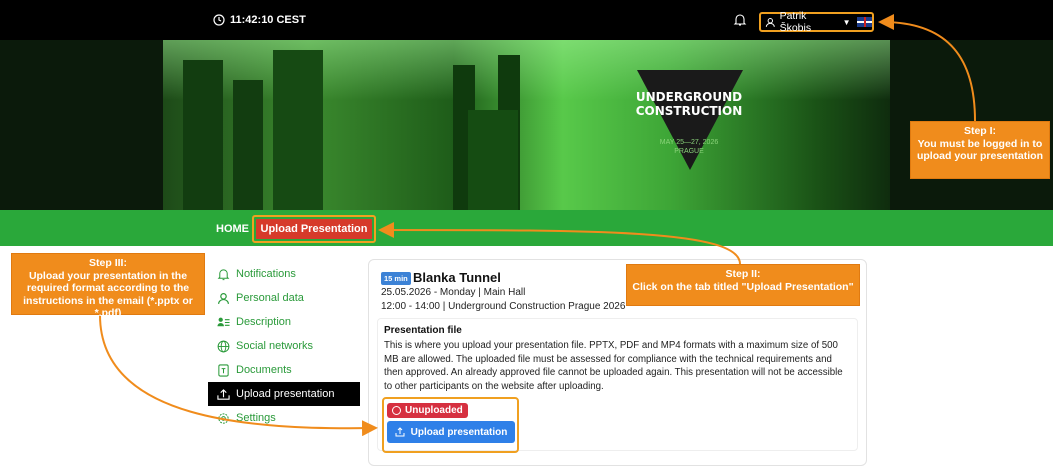  Describe the element at coordinates (268, 20) in the screenshot. I see `clock-time: 11:42:10 CEST` at that location.